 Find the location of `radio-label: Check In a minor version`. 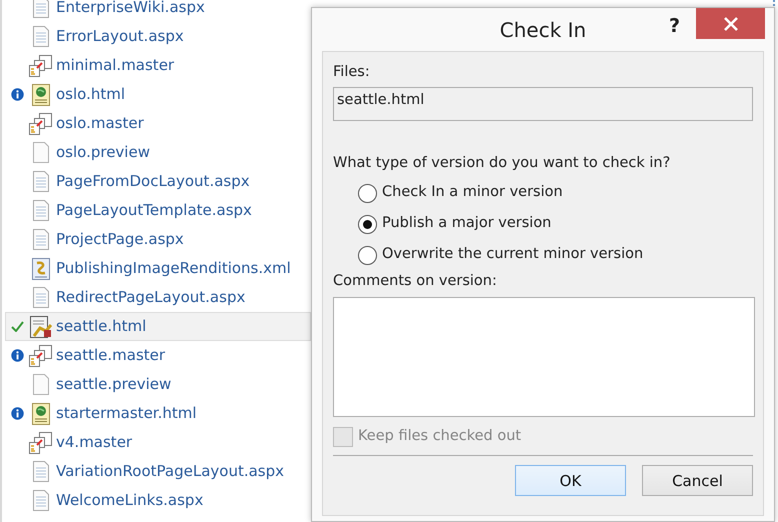

radio-label: Check In a minor version is located at coordinates (472, 192).